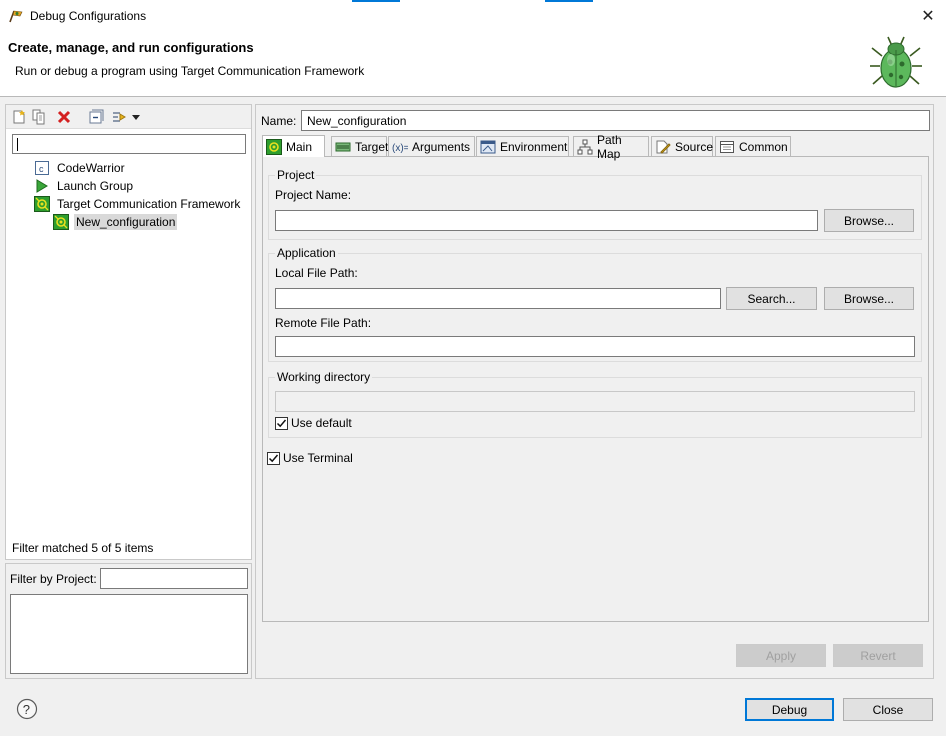  Describe the element at coordinates (119, 117) in the screenshot. I see `filter-icon` at that location.